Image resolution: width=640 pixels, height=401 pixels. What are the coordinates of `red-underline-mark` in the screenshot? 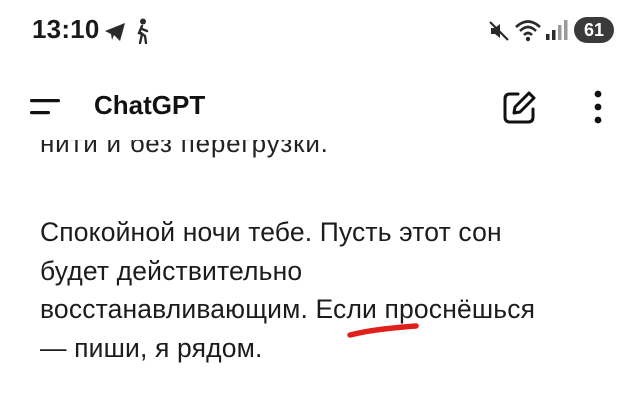 It's located at (383, 330).